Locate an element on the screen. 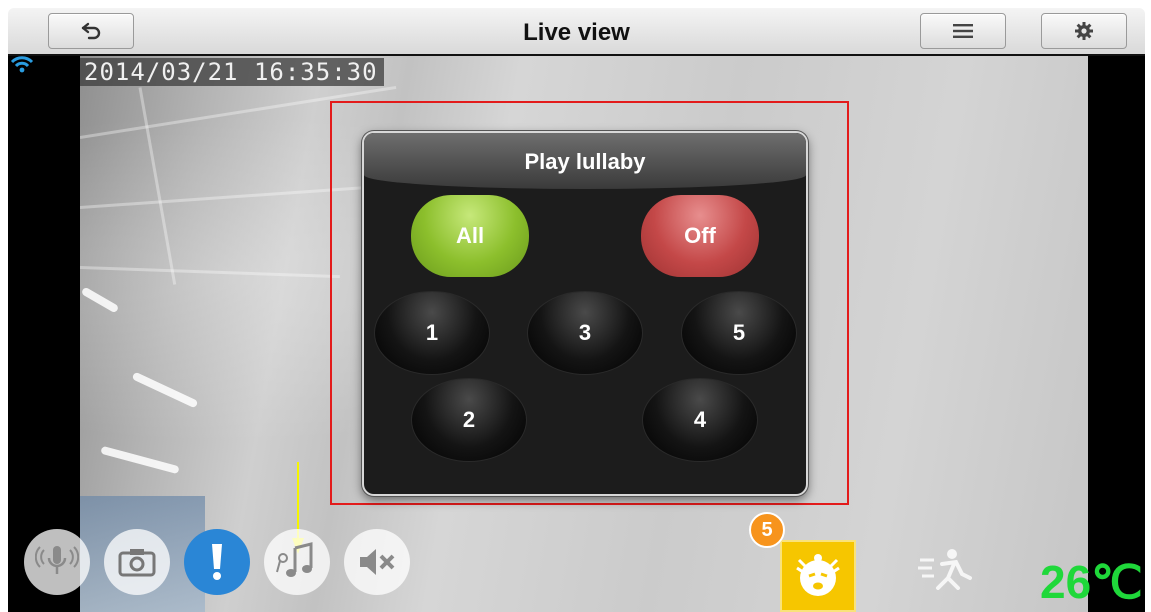 The width and height of the screenshot is (1151, 612). snapshot-button is located at coordinates (137, 562).